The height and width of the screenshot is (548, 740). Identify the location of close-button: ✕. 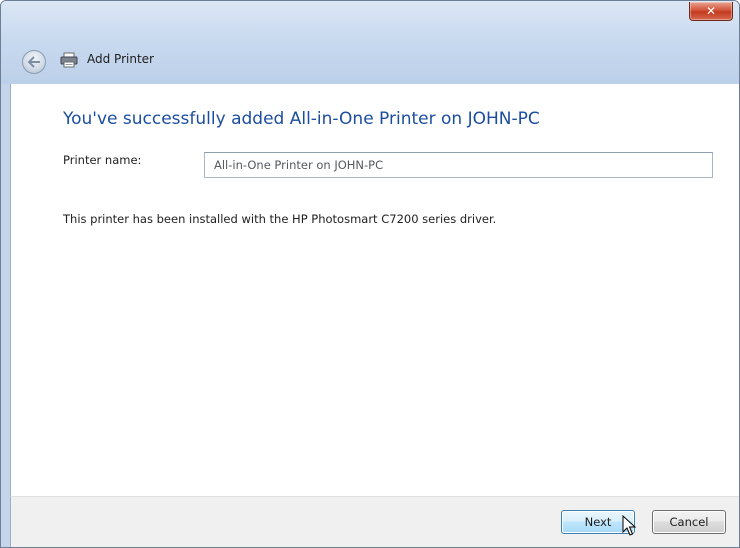
(711, 11).